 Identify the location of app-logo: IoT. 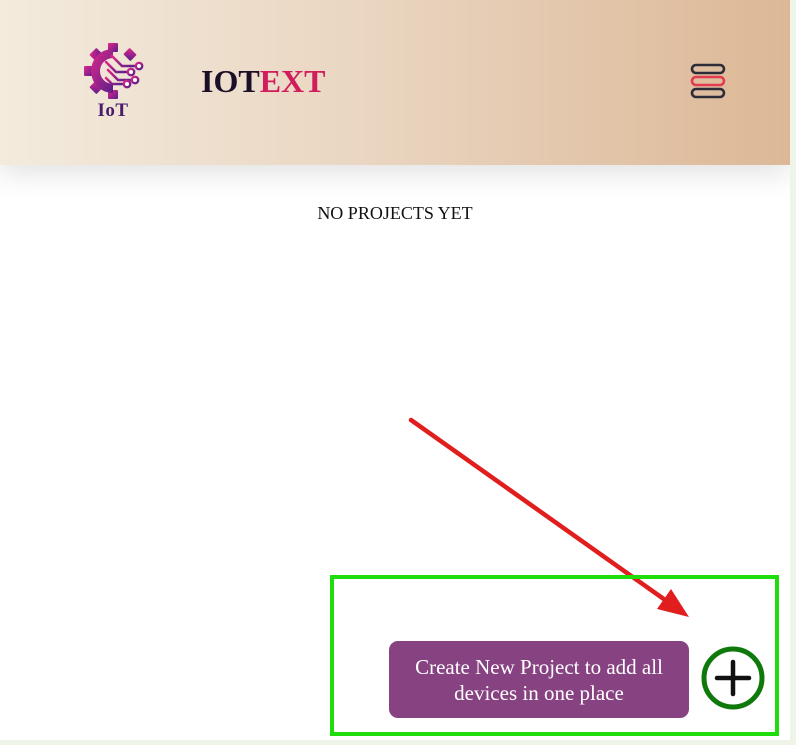
(115, 83).